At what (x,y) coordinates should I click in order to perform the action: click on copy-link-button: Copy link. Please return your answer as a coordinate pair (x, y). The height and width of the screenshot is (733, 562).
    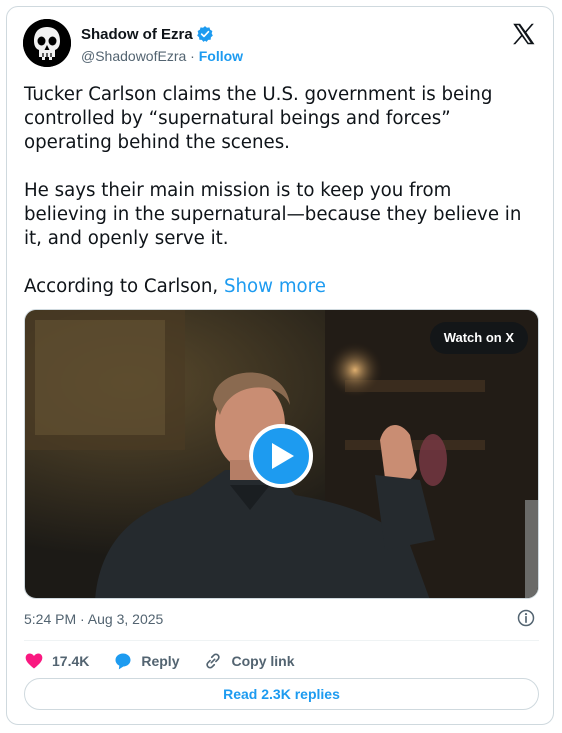
    Looking at the image, I should click on (249, 661).